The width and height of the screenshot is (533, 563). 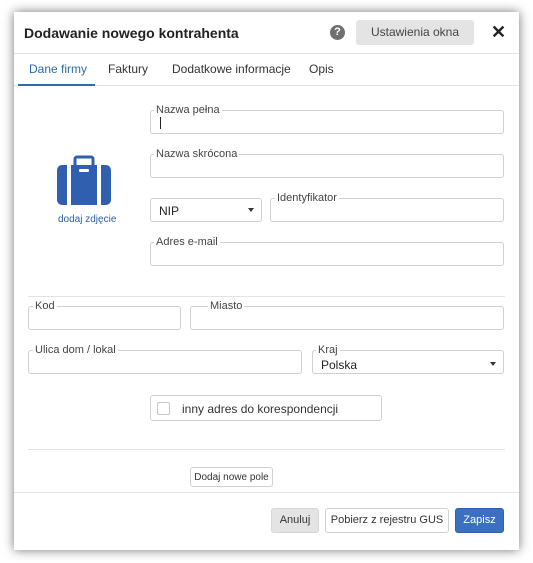 What do you see at coordinates (328, 350) in the screenshot?
I see `country-label: Kraj` at bounding box center [328, 350].